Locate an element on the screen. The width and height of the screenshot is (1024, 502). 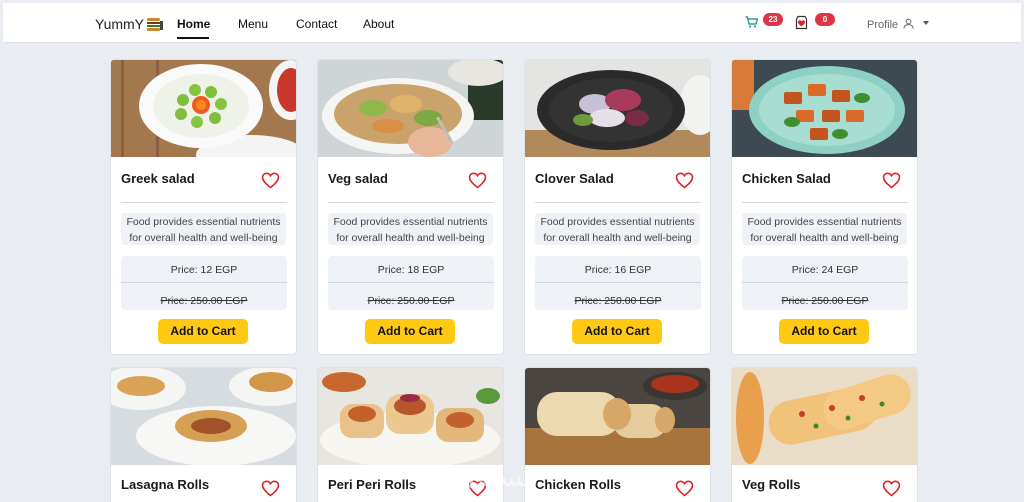
burger-logo-icon is located at coordinates (155, 24).